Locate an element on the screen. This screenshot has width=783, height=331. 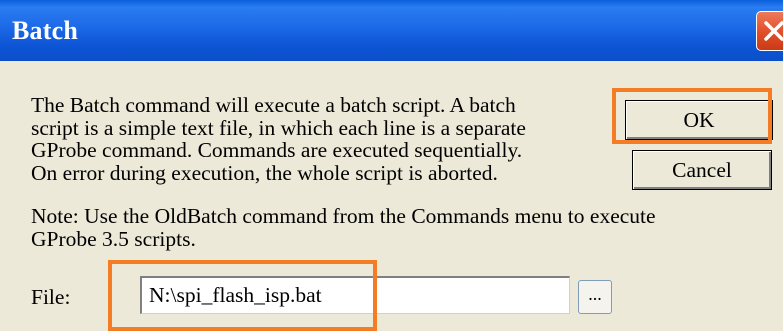
file-path-input: N:\spi_flash_isp.bat is located at coordinates (355, 295).